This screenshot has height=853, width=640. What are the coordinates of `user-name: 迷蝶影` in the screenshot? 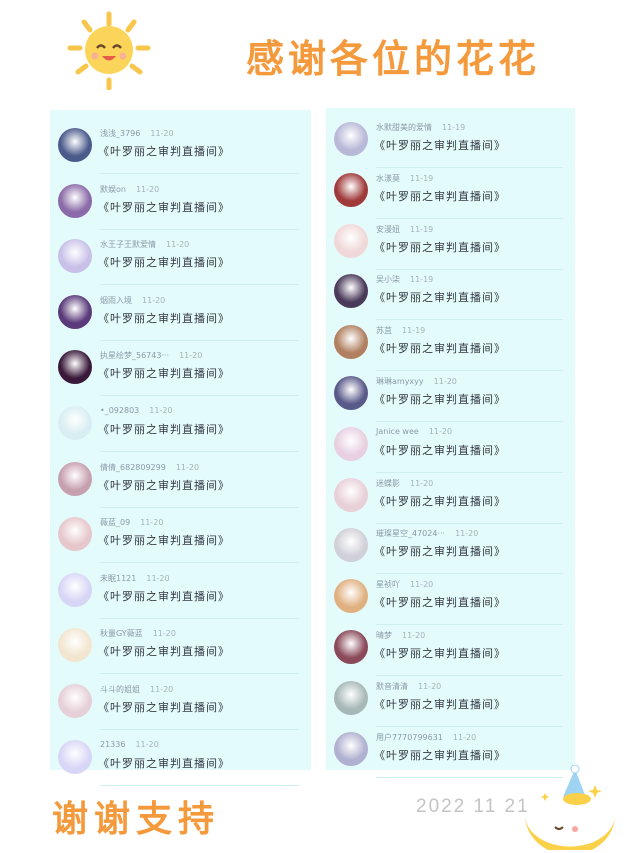 It's located at (388, 483).